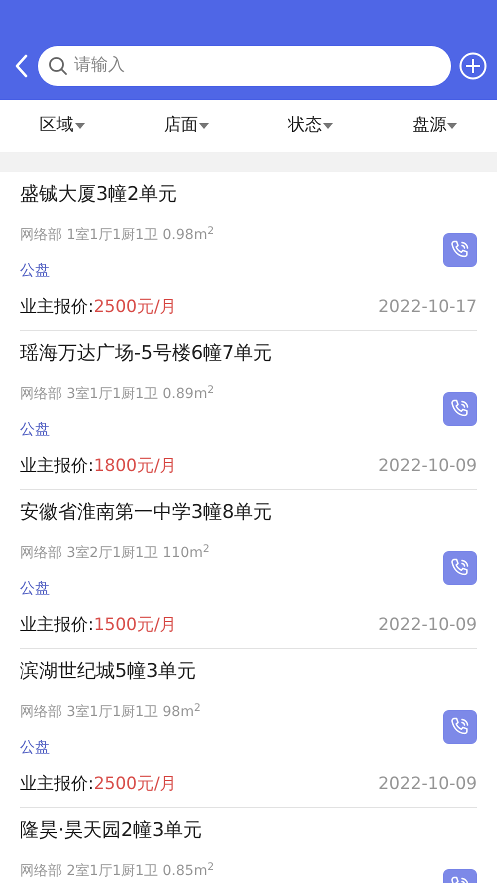  I want to click on listing-title: 隆昊·昊天园2幢3单元, so click(112, 830).